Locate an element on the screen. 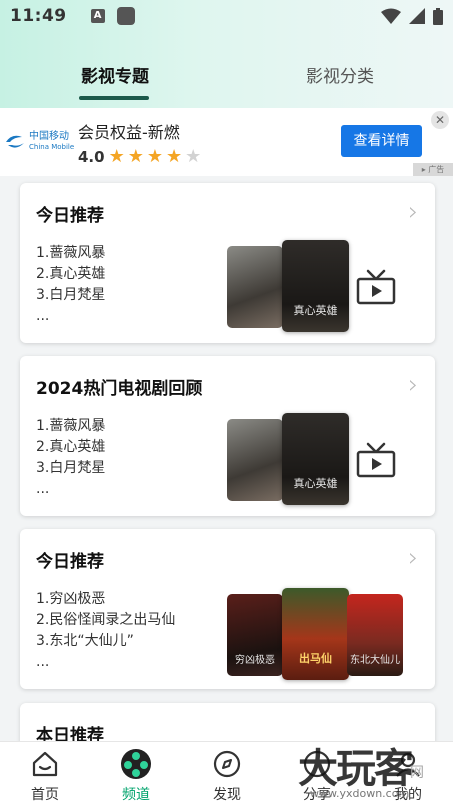 The width and height of the screenshot is (453, 805). watermark-logo: 大玩客 is located at coordinates (356, 768).